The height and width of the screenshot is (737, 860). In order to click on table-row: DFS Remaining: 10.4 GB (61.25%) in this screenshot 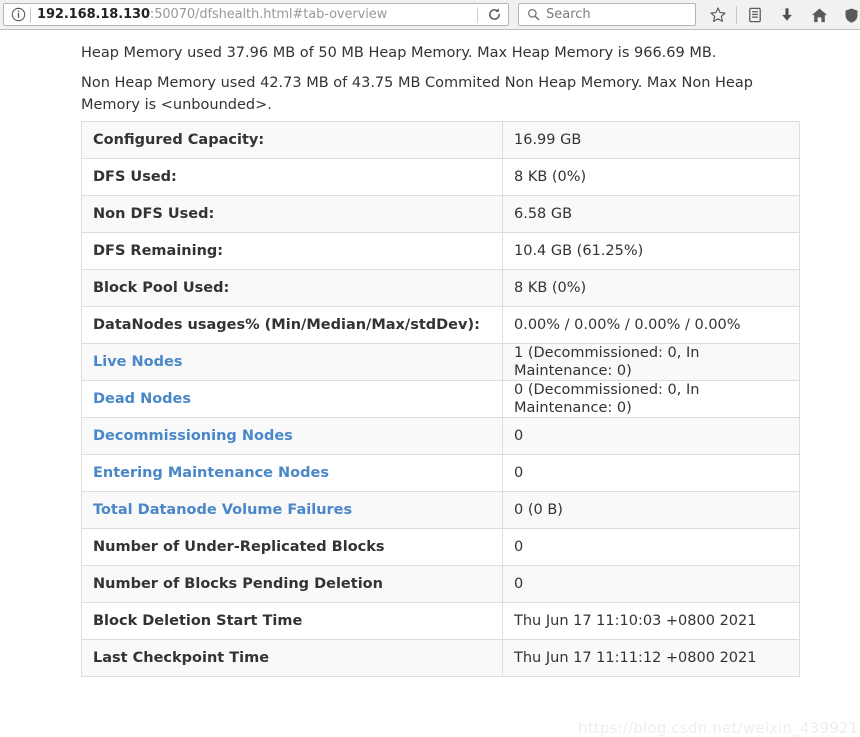, I will do `click(440, 251)`.